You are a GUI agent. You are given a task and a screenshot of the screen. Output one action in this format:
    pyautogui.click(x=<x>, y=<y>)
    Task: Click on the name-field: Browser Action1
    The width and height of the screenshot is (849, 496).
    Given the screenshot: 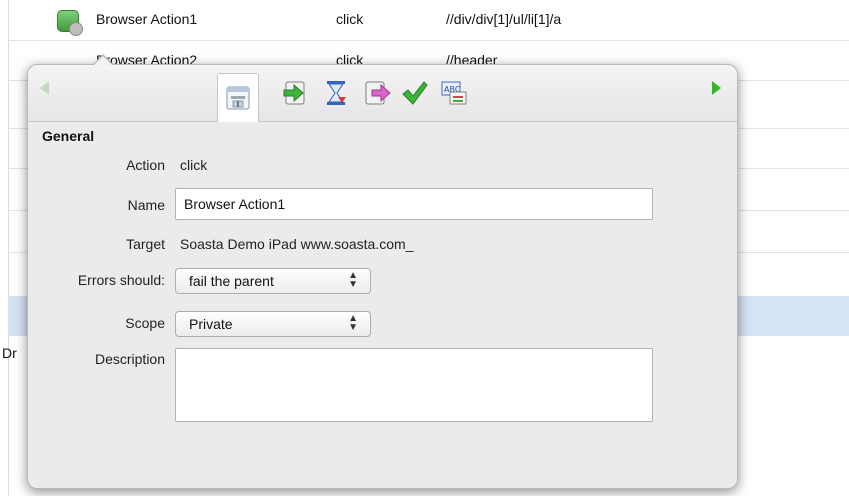 What is the action you would take?
    pyautogui.click(x=414, y=204)
    